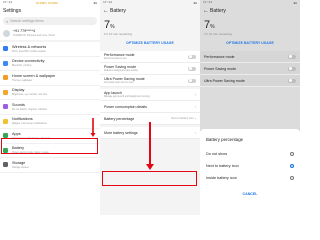 This screenshot has height=240, width=320. I want to click on cancel-button: CANCEL, so click(250, 194).